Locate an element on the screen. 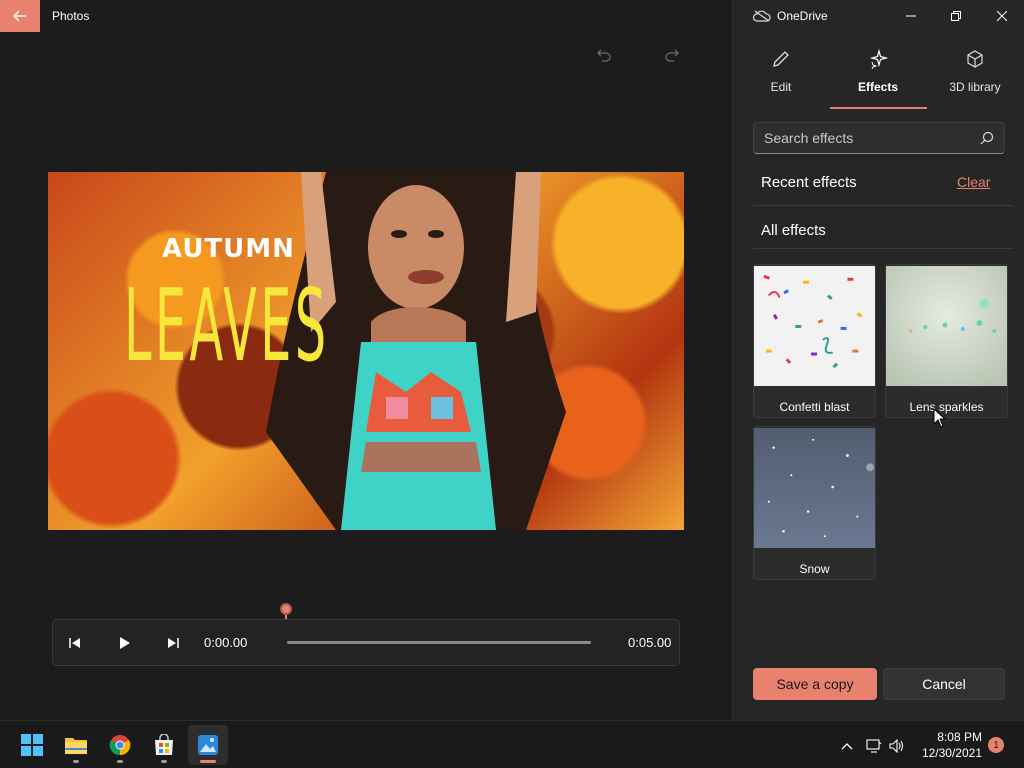 The image size is (1024, 768). speaker-icon is located at coordinates (896, 746).